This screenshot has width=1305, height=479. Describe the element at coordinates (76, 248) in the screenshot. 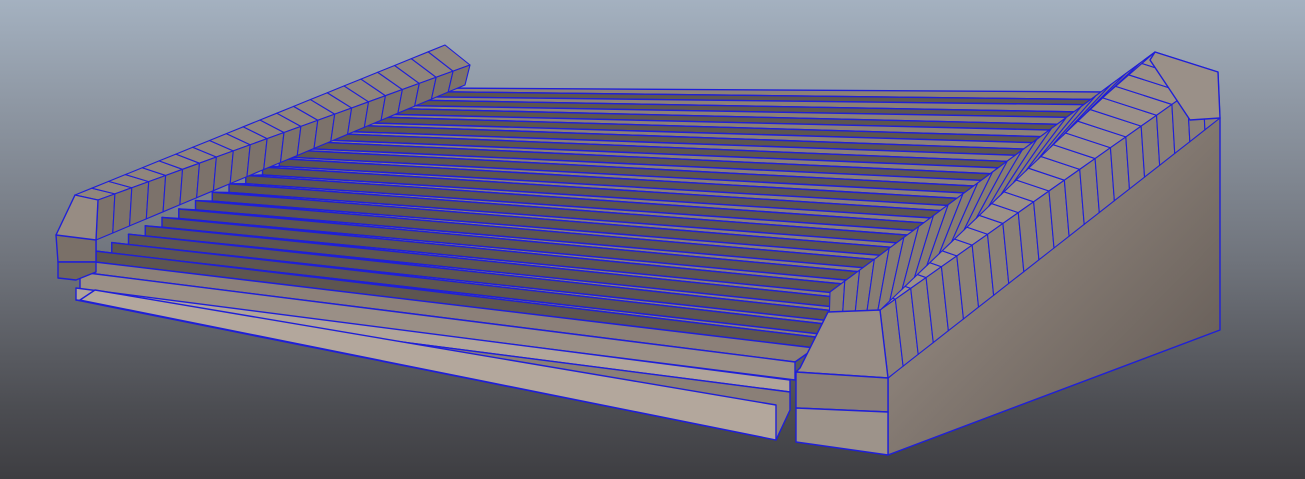

I see `left-wall-end-front` at that location.